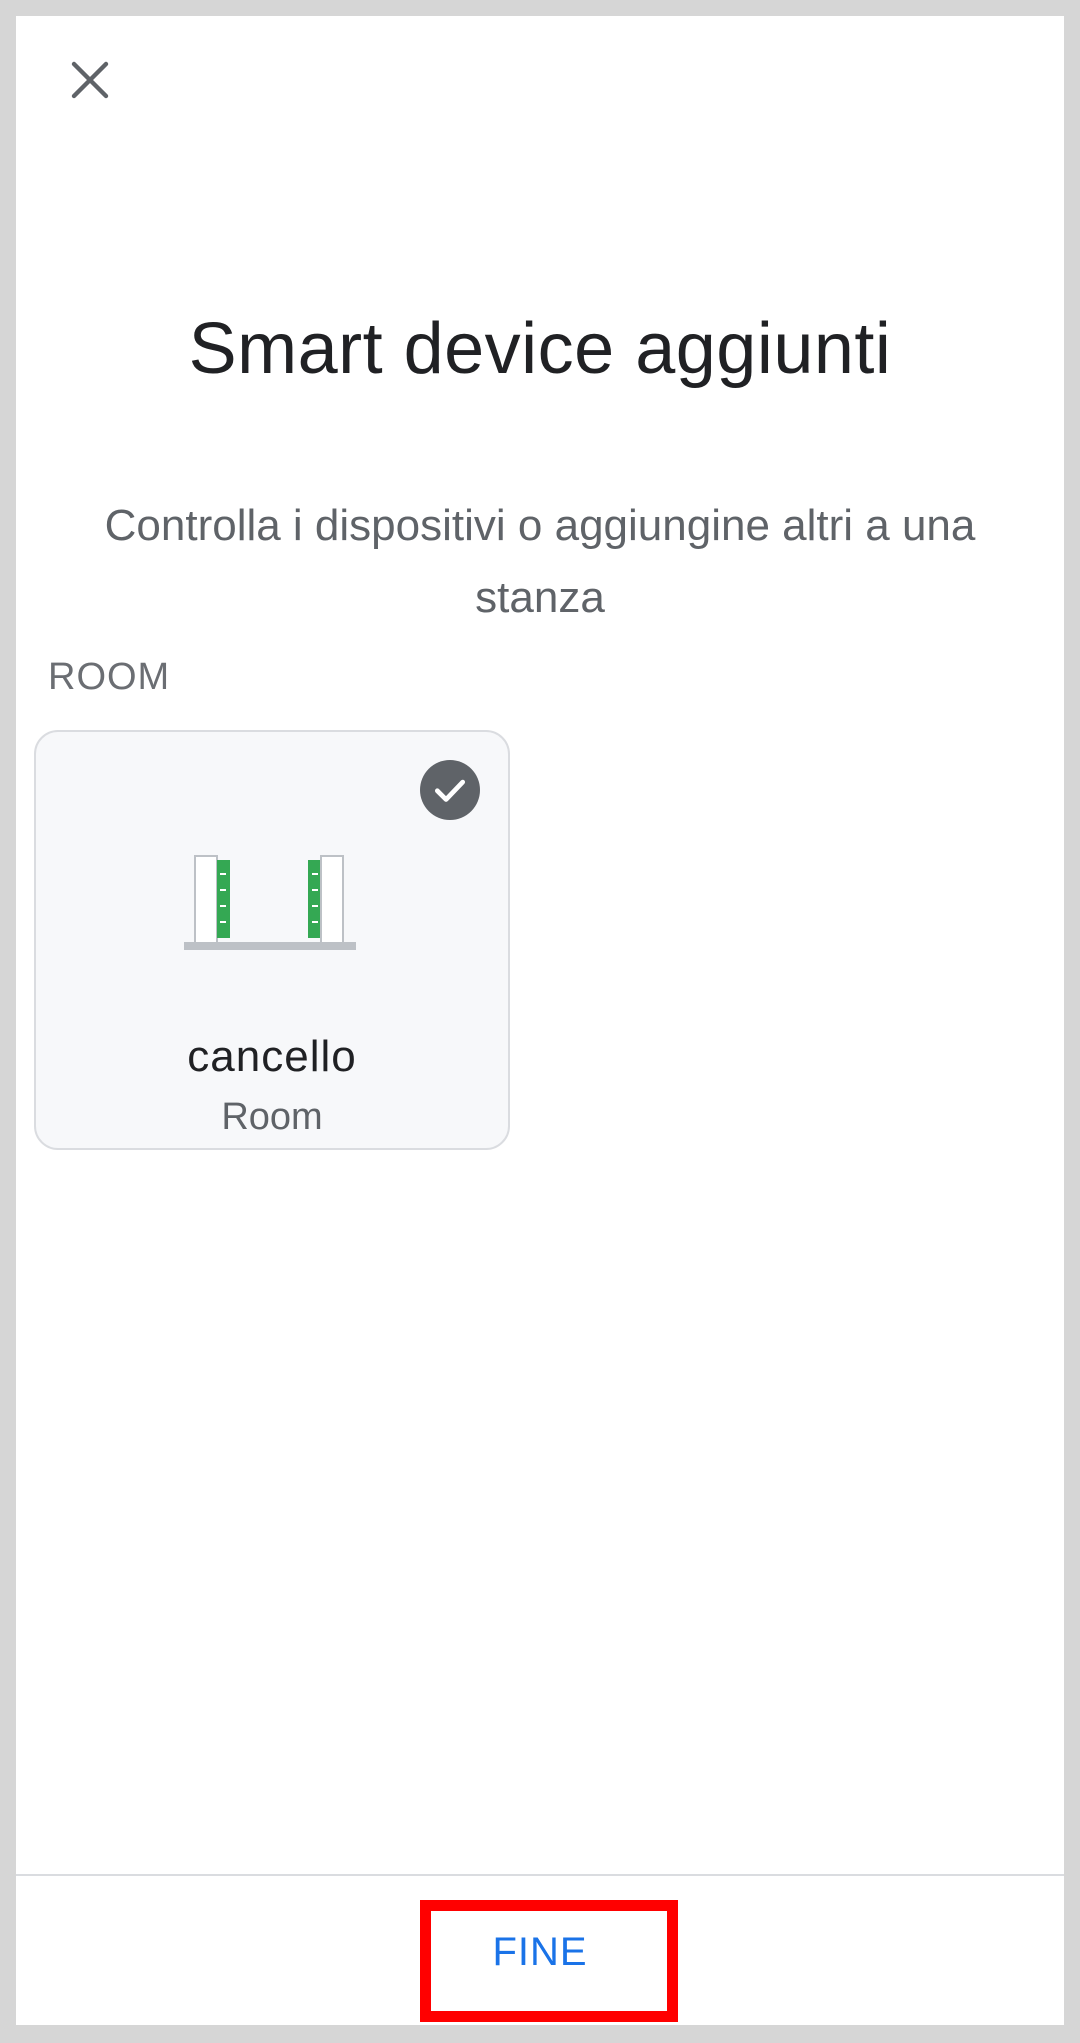 The image size is (1080, 2043). I want to click on done-button: FINE, so click(540, 1952).